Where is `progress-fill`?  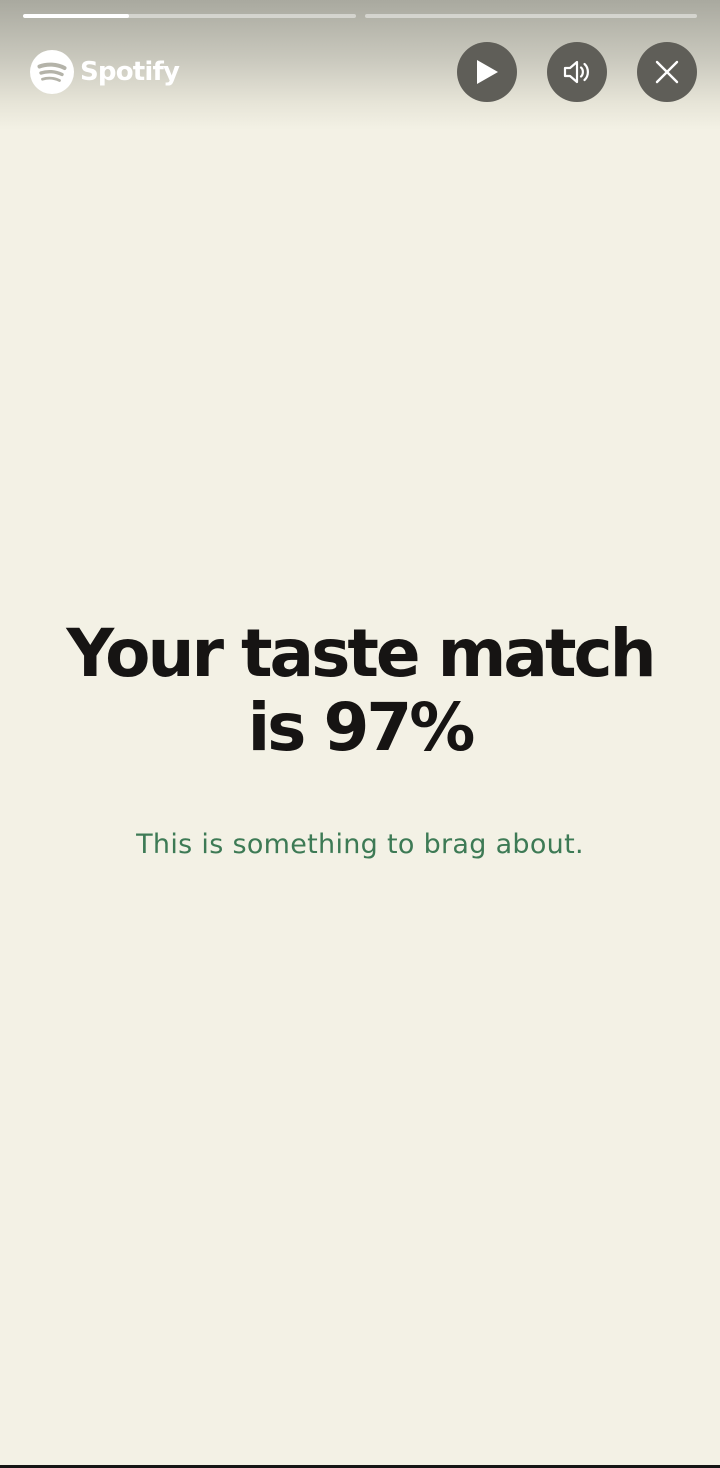 progress-fill is located at coordinates (76, 16).